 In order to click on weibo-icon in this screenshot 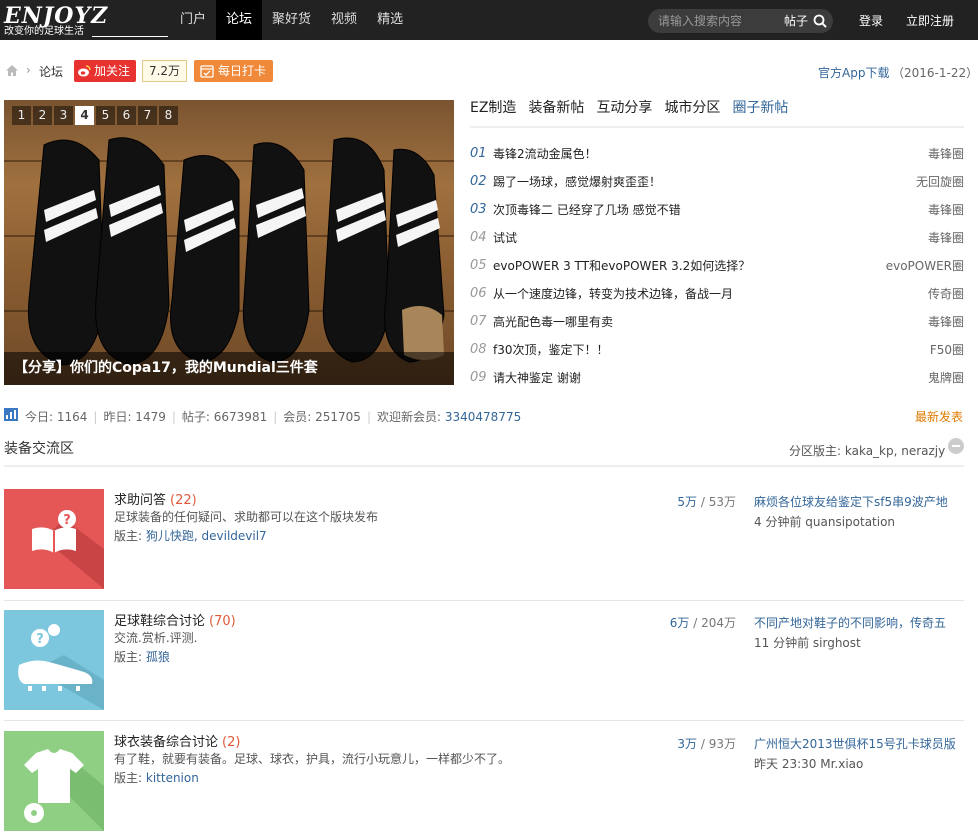, I will do `click(84, 71)`.